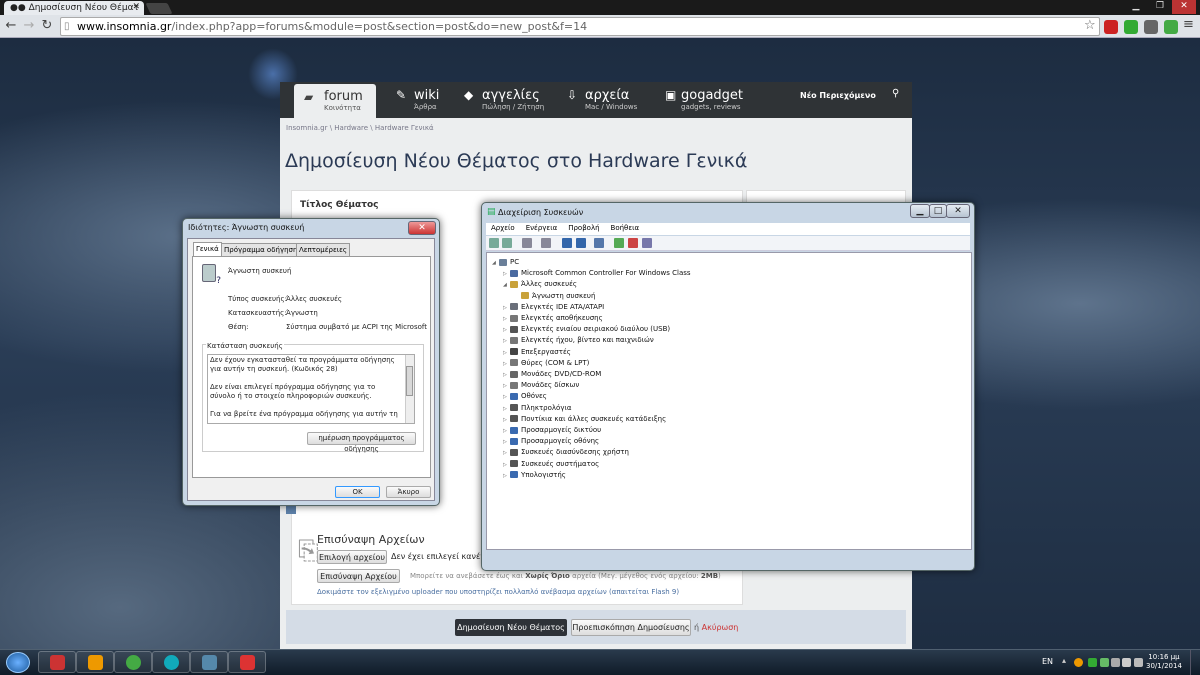 Image resolution: width=1200 pixels, height=675 pixels. I want to click on tab-general: Γενικά, so click(207, 249).